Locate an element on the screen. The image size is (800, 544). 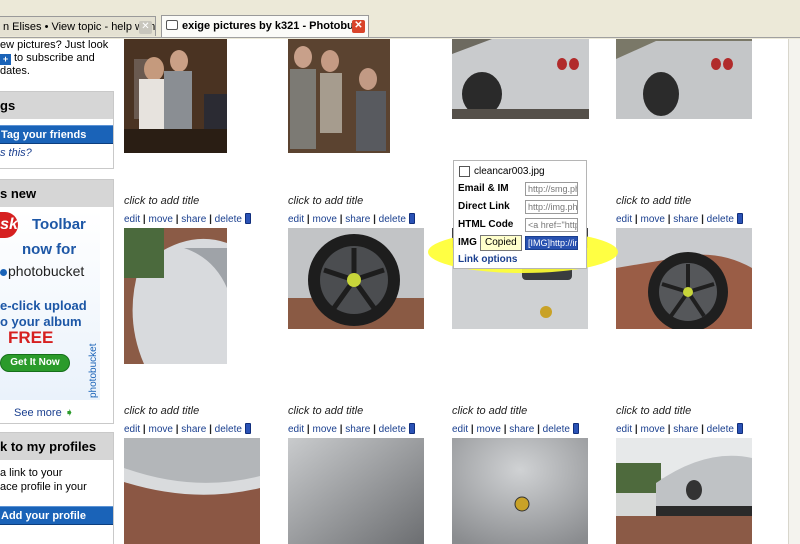
link-options-link: Link options is located at coordinates (487, 259).